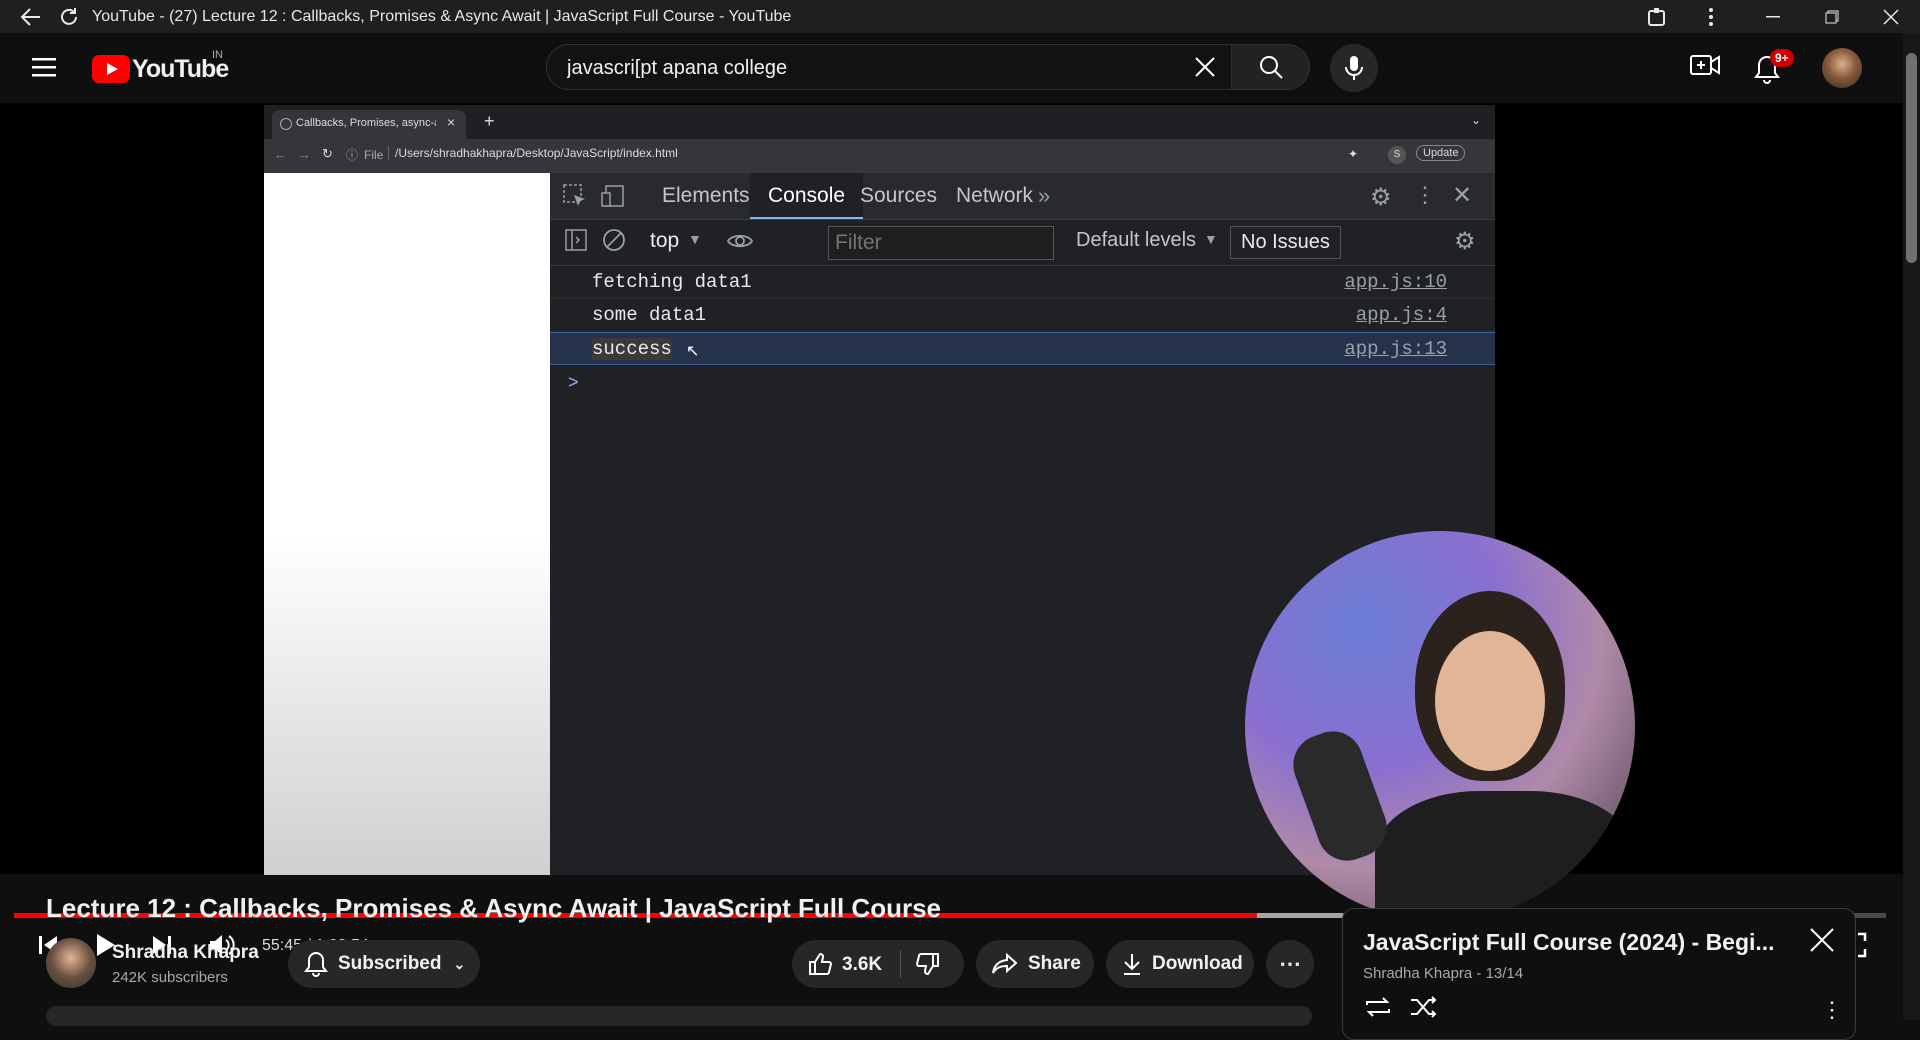 This screenshot has height=1040, width=1920. Describe the element at coordinates (170, 977) in the screenshot. I see `subscriber-count: 242K subscribers` at that location.